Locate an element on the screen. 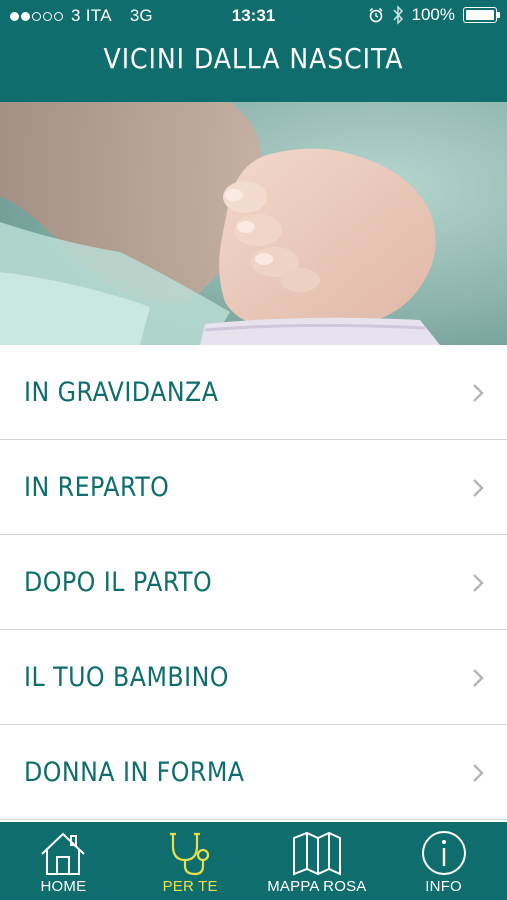 The width and height of the screenshot is (507, 900). tab-bar: HOME PER TE MAPPA ROSA INFO is located at coordinates (253, 861).